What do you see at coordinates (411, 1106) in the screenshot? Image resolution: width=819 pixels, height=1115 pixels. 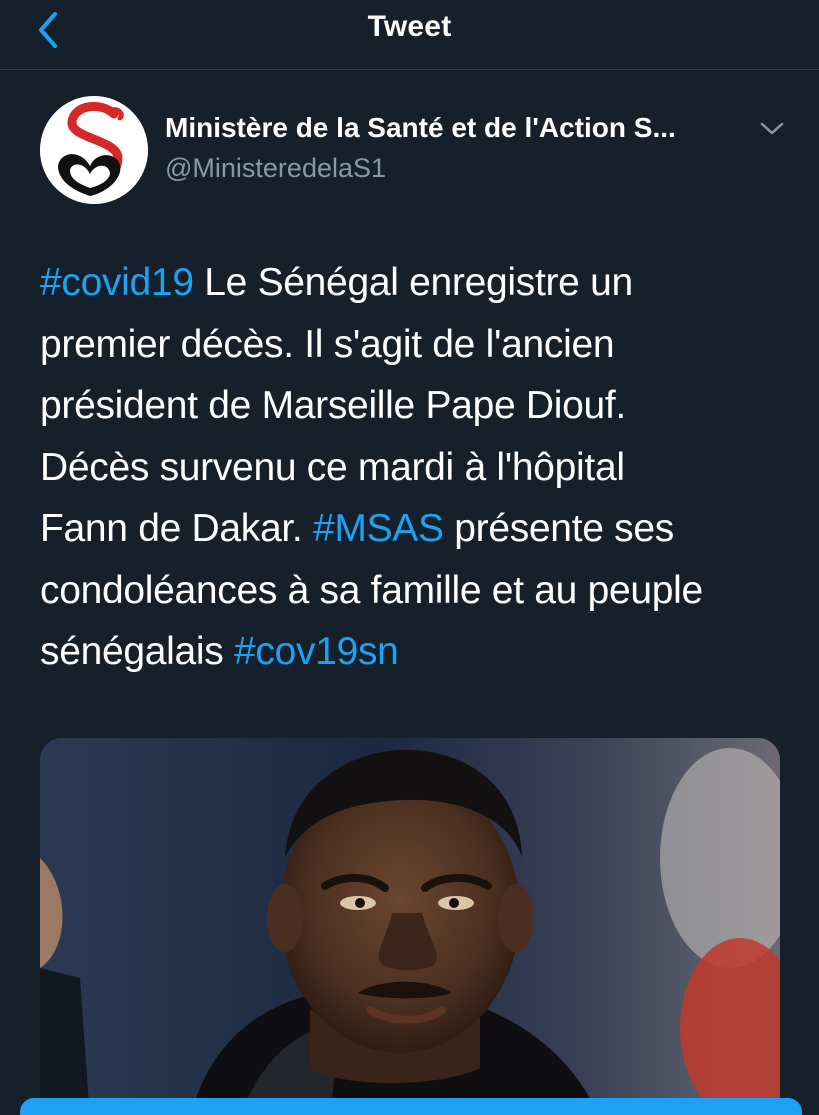 I see `reply-bar` at bounding box center [411, 1106].